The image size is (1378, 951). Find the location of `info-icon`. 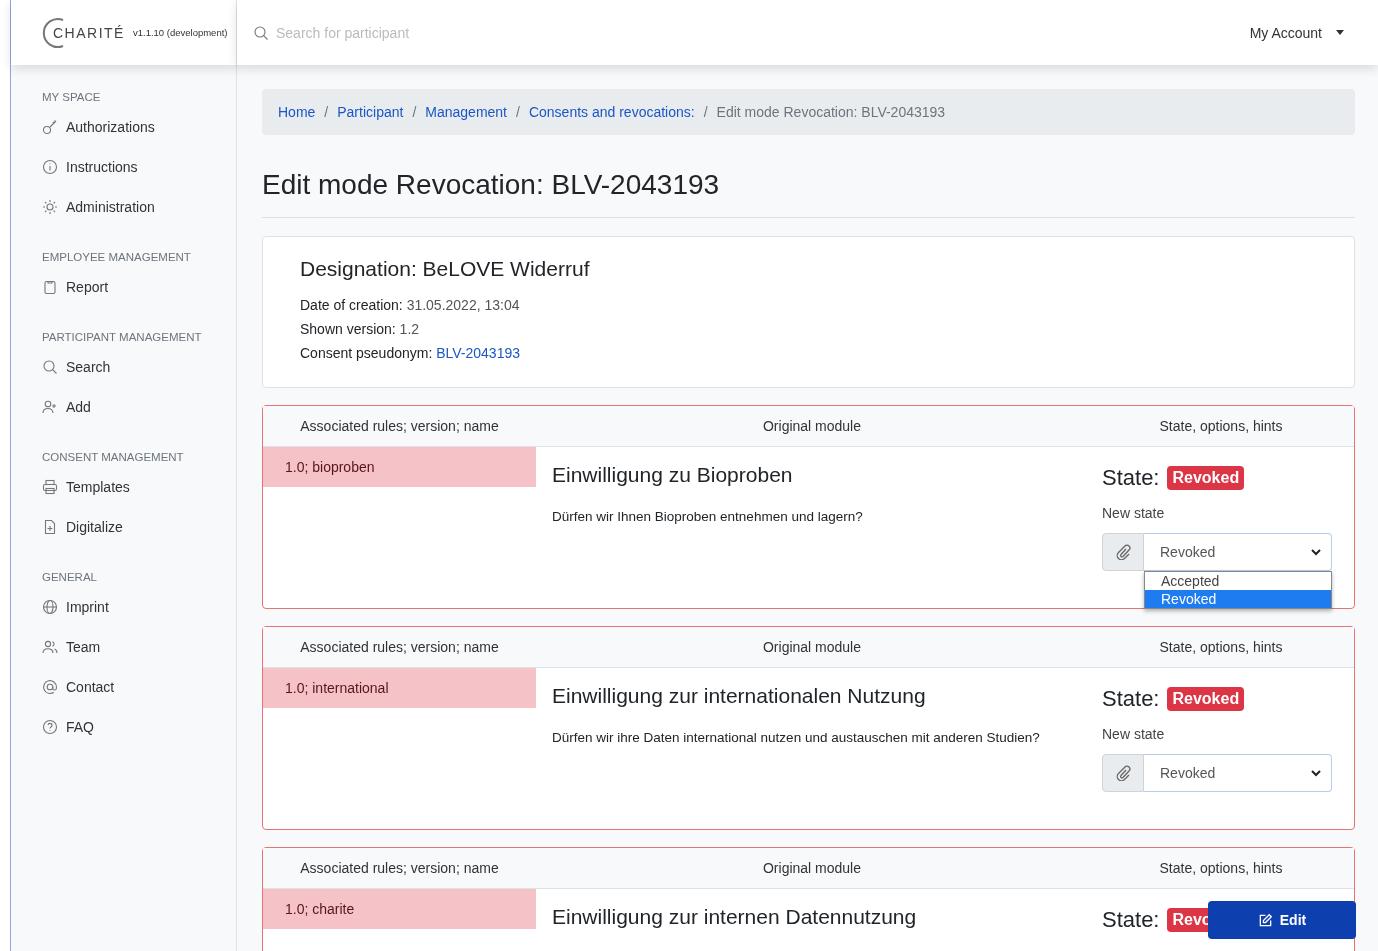

info-icon is located at coordinates (50, 167).